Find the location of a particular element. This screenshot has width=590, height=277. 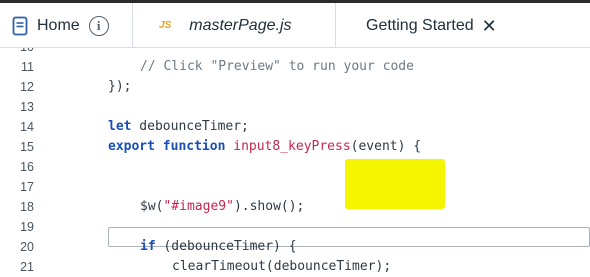

line-number: 16 is located at coordinates (27, 167).